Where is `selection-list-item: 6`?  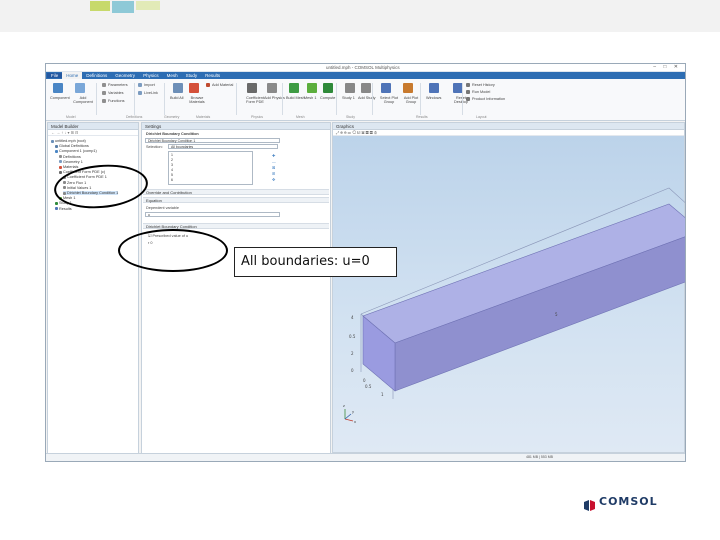 selection-list-item: 6 is located at coordinates (172, 180).